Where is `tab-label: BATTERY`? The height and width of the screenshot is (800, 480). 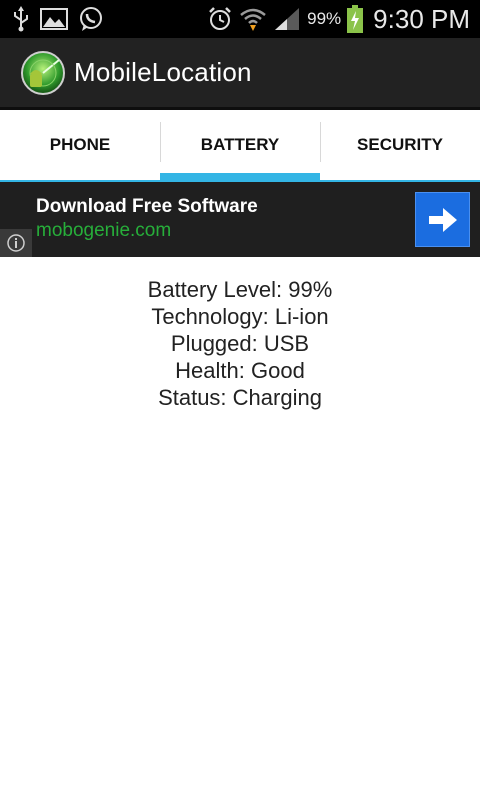 tab-label: BATTERY is located at coordinates (240, 144).